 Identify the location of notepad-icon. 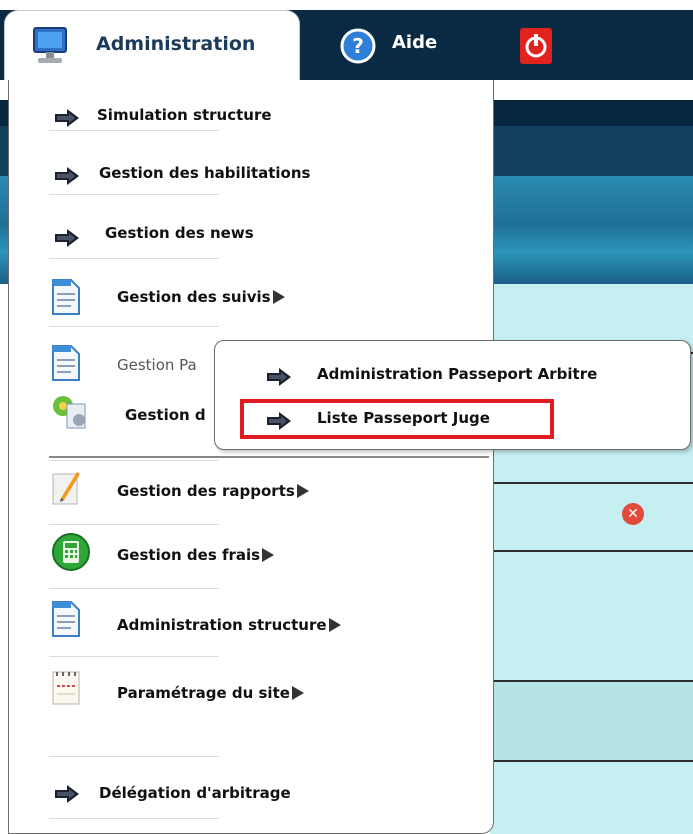
(66, 688).